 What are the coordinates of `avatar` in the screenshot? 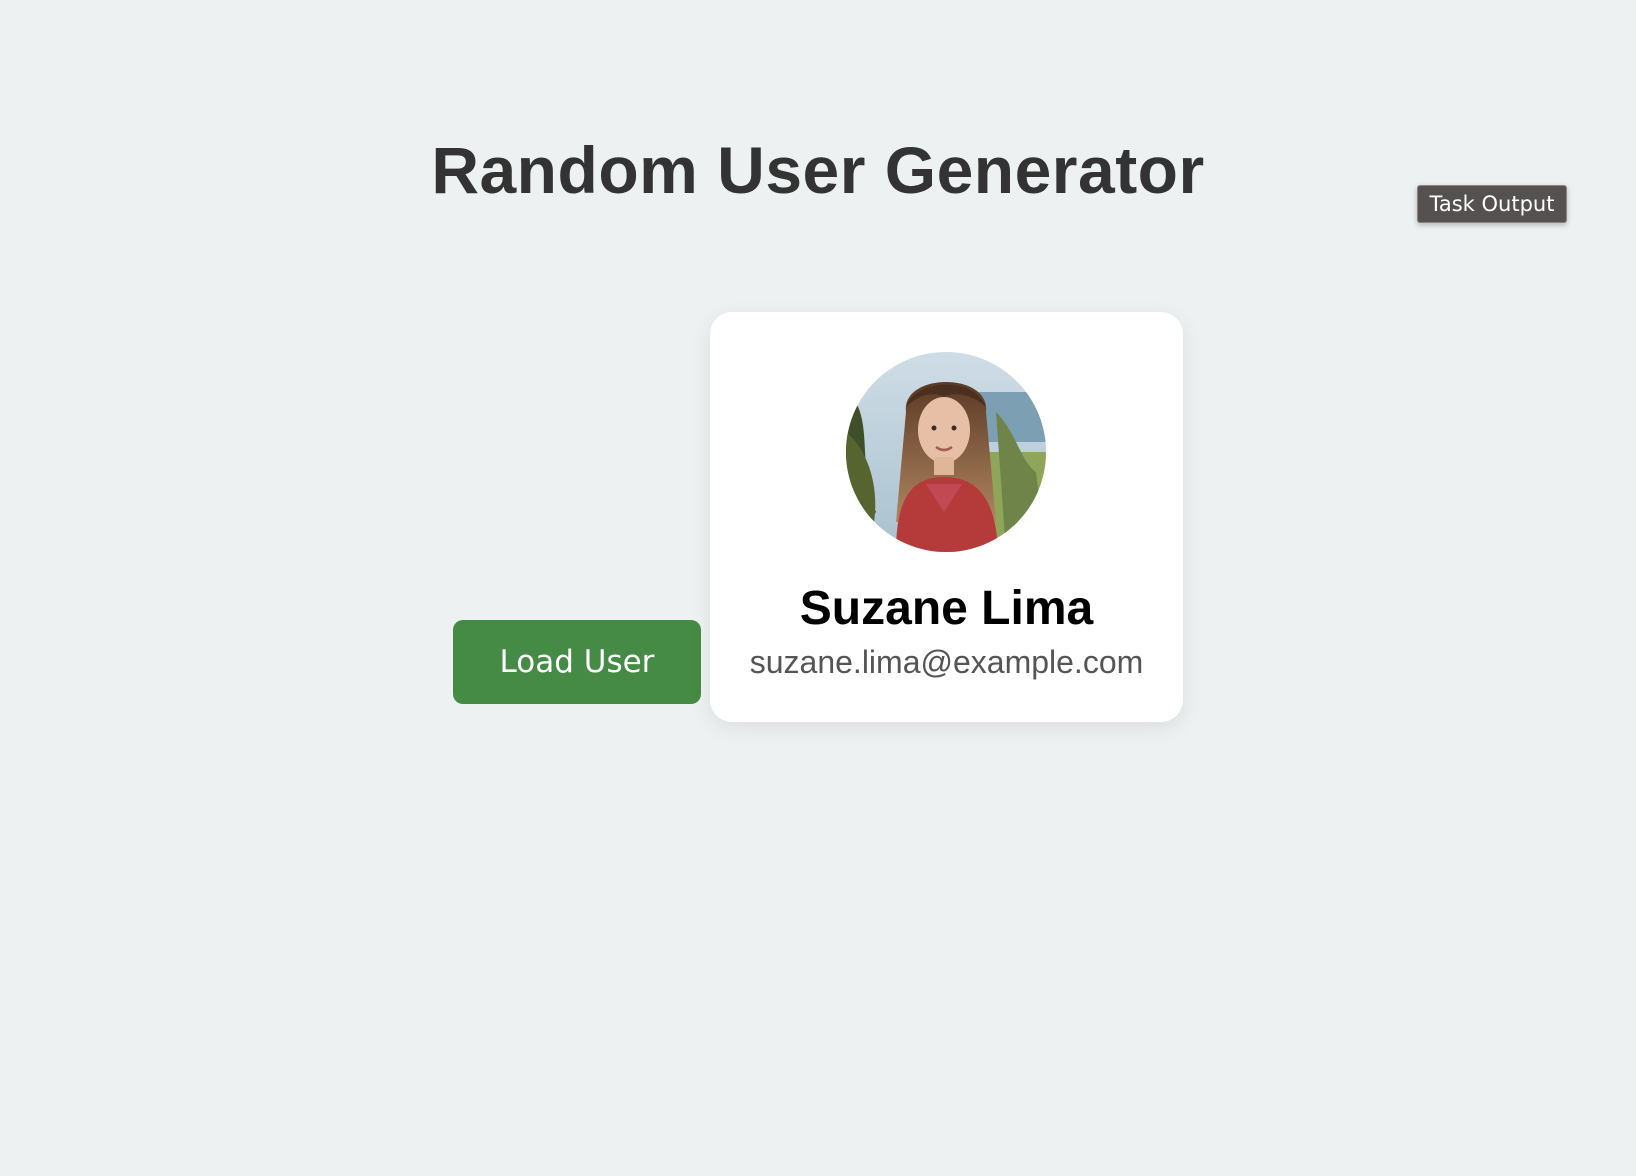 It's located at (946, 452).